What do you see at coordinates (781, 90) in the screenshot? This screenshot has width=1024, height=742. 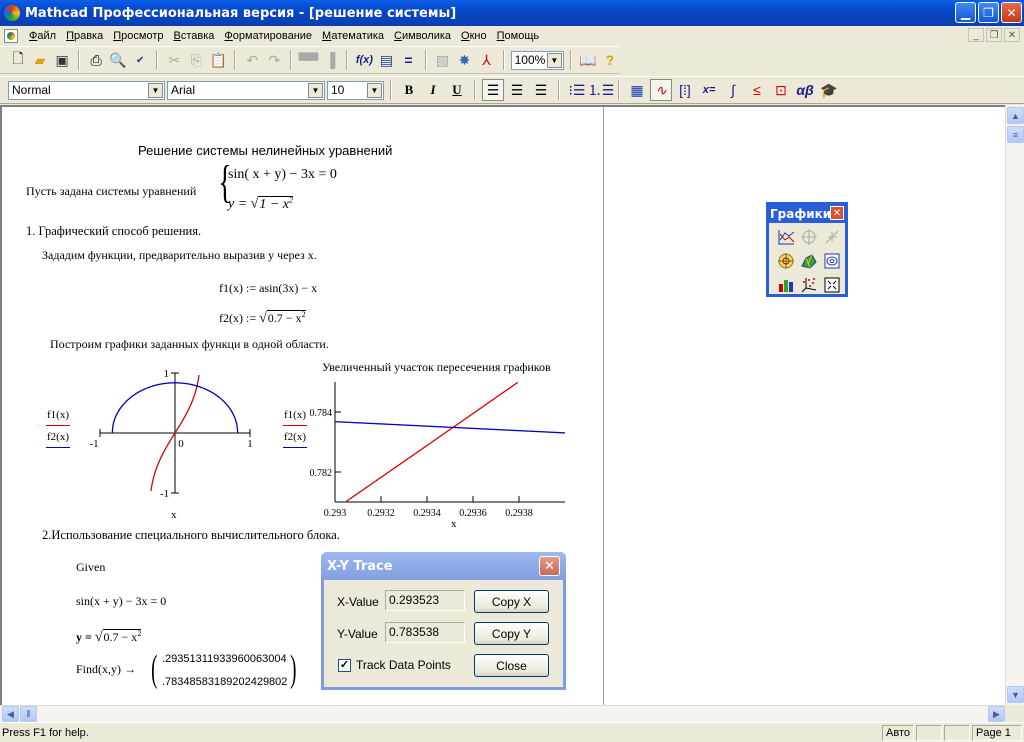 I see `programming-palette-button: ⊡` at bounding box center [781, 90].